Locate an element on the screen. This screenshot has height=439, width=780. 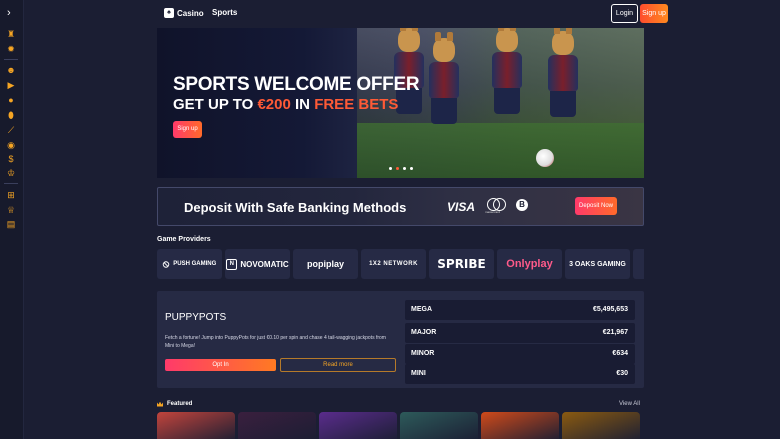
provider-3-oaks: 3 OAKS GAMING is located at coordinates (597, 264).